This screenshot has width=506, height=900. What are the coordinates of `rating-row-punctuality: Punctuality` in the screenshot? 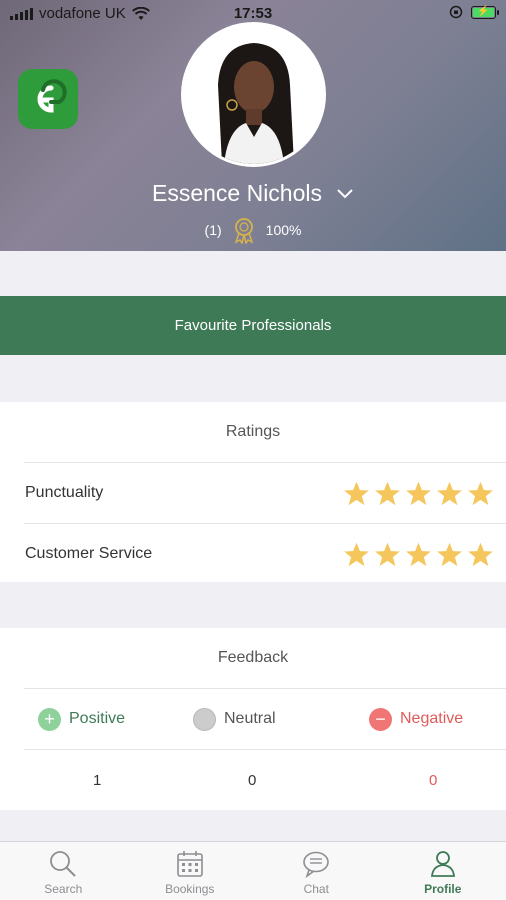 It's located at (253, 493).